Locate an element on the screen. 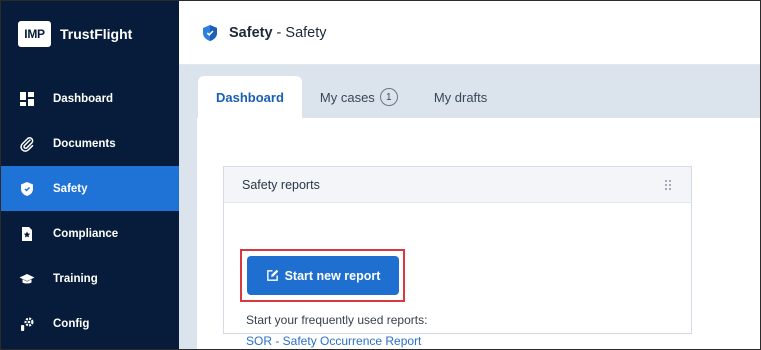  widget-header: Safety reports is located at coordinates (457, 185).